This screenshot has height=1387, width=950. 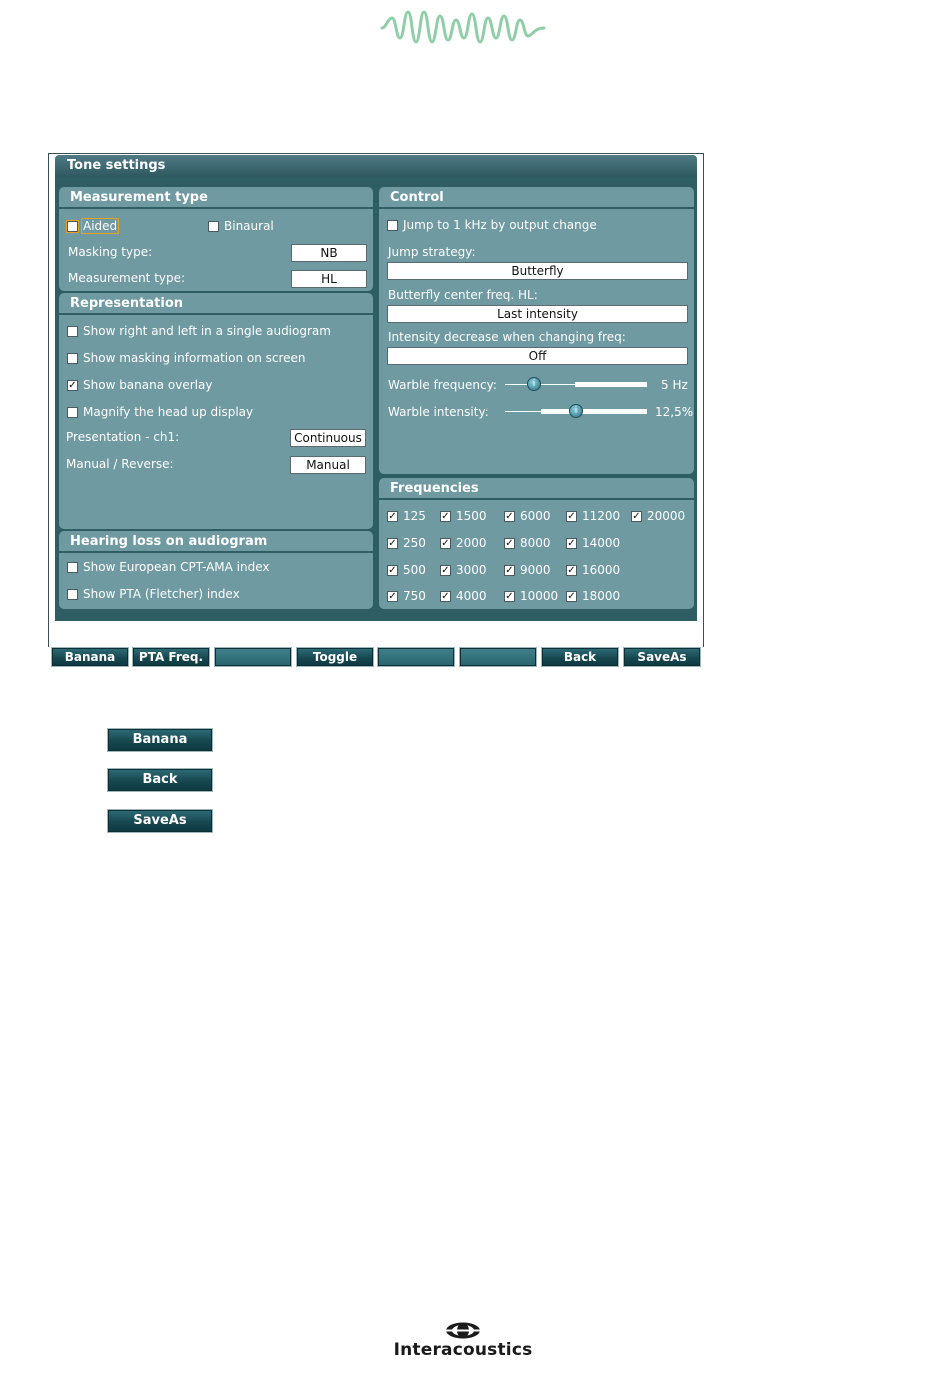 What do you see at coordinates (176, 567) in the screenshot?
I see `cpt-ama-label: Show European CPT-AMA index` at bounding box center [176, 567].